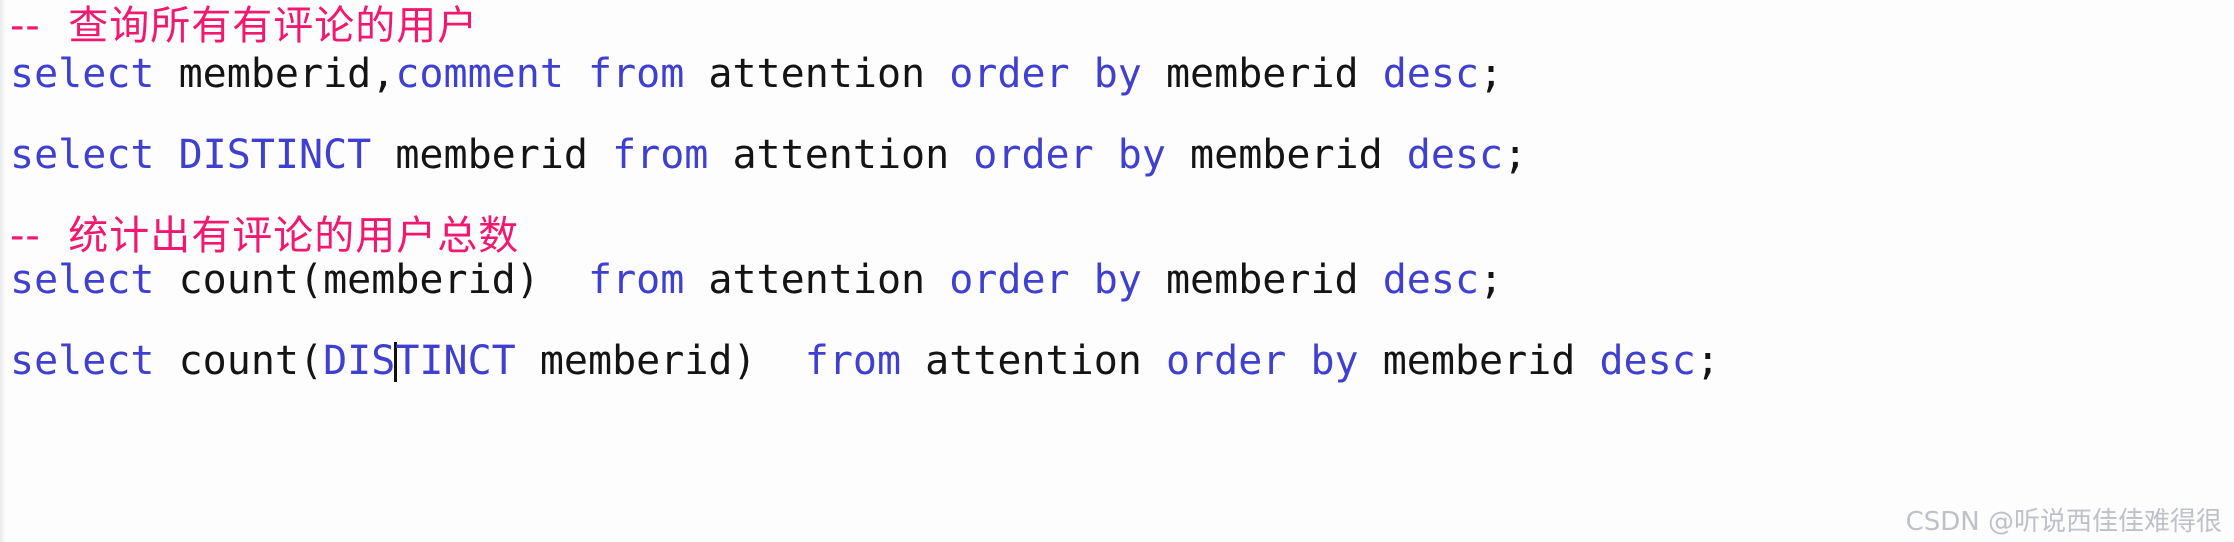 This screenshot has height=542, width=2234. What do you see at coordinates (275, 74) in the screenshot?
I see `sql-plain-token: memberid,` at bounding box center [275, 74].